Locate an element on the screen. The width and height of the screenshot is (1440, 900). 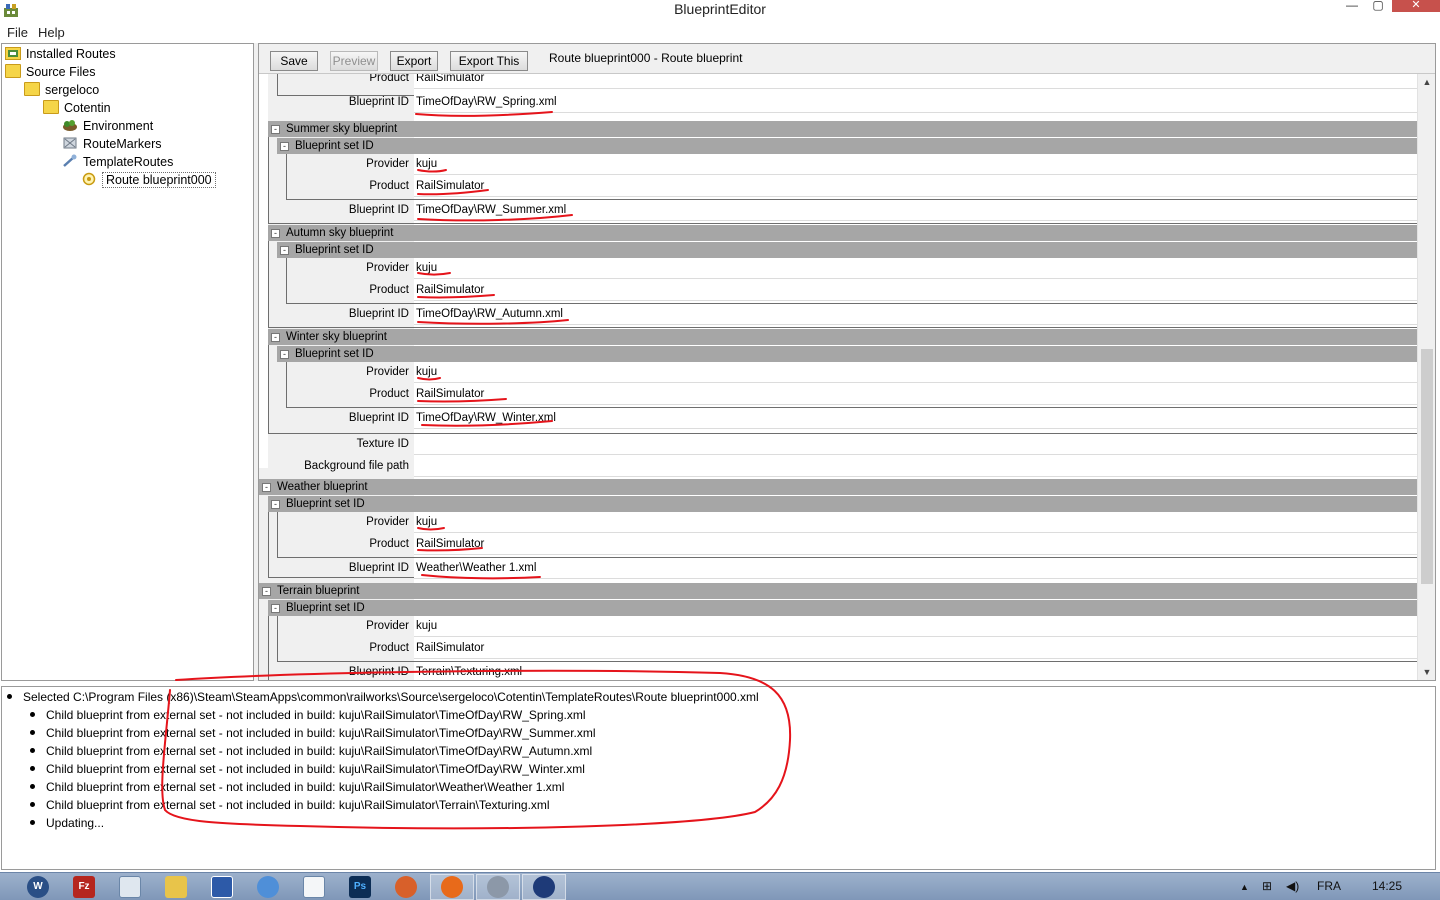
scroll-up-icon: ▲ is located at coordinates (1427, 82).